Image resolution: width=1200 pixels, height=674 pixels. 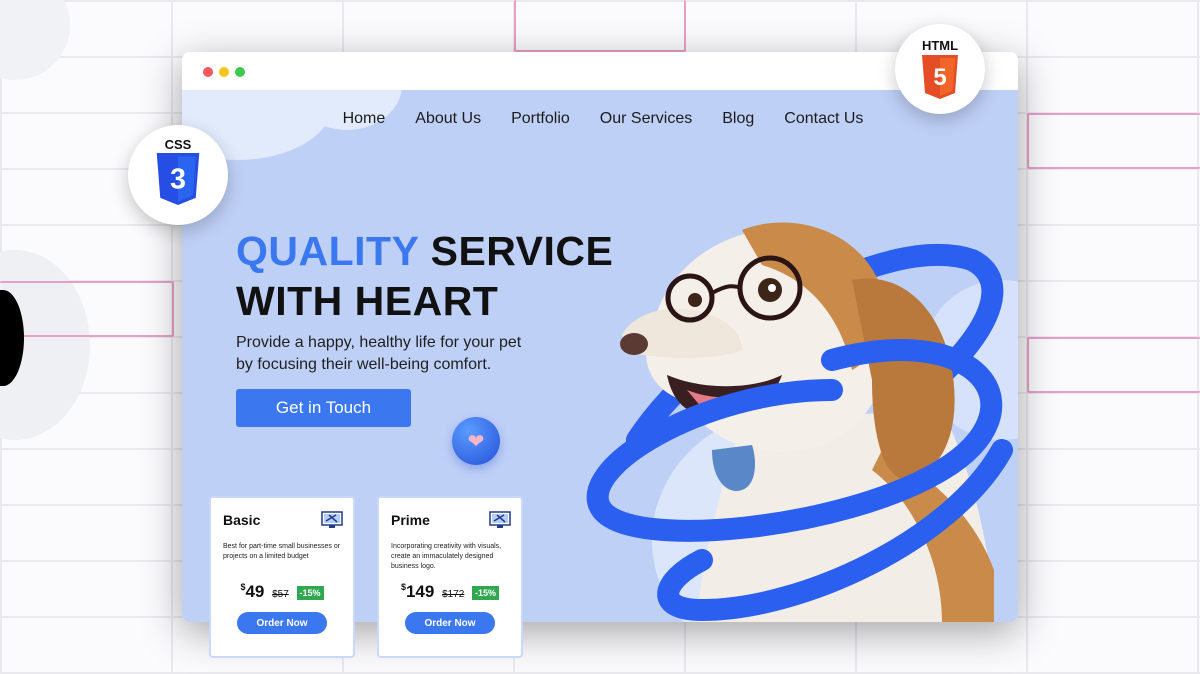 What do you see at coordinates (634, 344) in the screenshot?
I see `dog-nose` at bounding box center [634, 344].